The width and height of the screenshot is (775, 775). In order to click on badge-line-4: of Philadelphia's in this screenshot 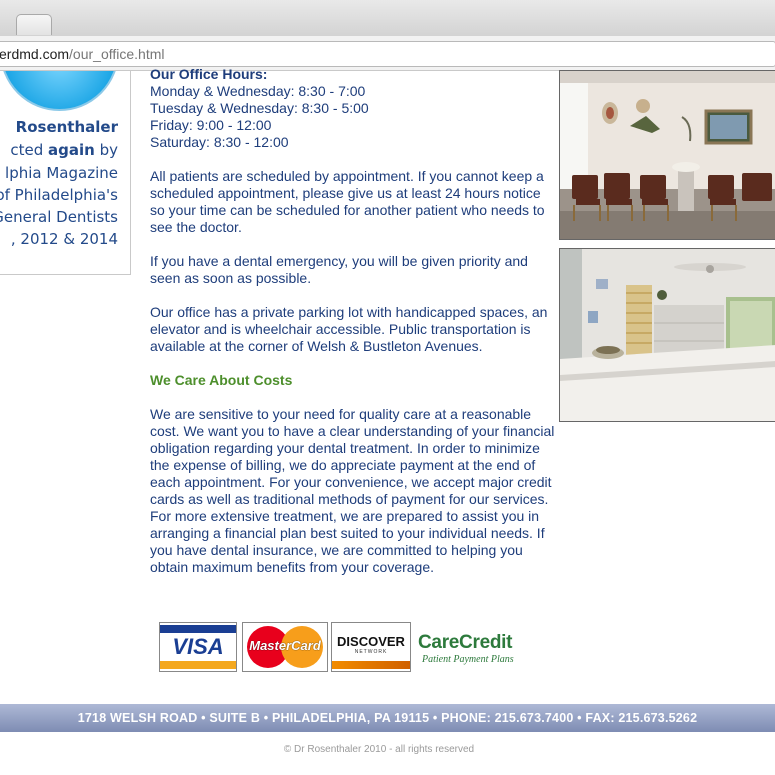, I will do `click(59, 195)`.